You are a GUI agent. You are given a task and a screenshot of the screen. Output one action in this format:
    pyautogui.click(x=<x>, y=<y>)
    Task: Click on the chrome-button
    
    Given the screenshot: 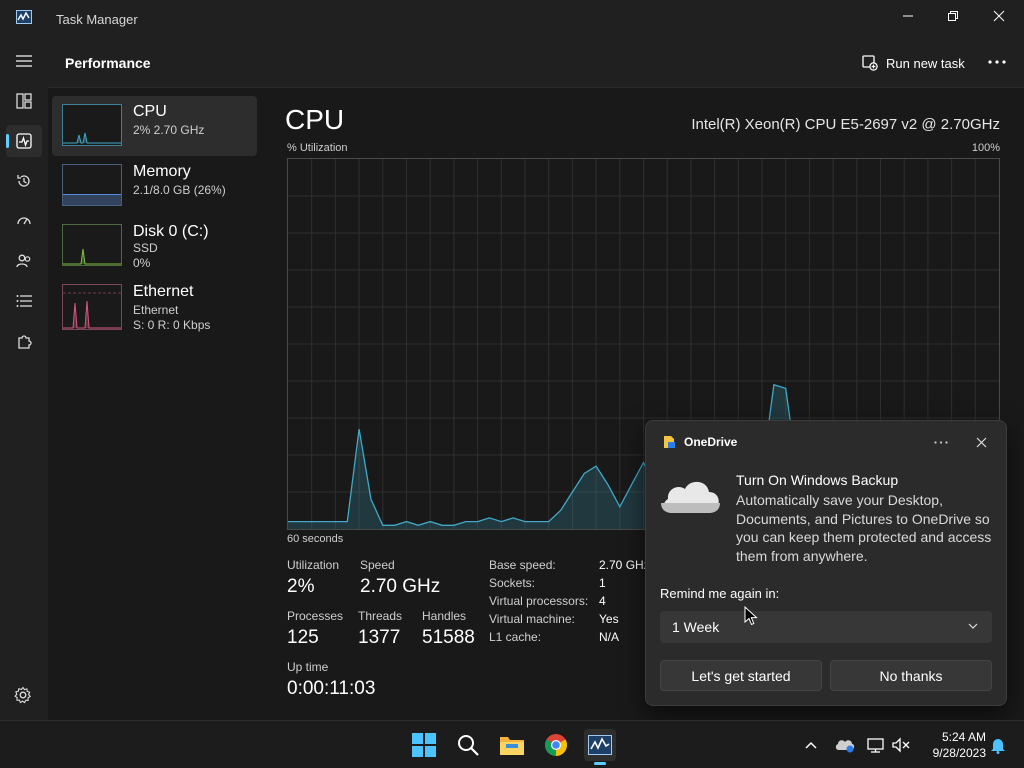 What is the action you would take?
    pyautogui.click(x=556, y=745)
    